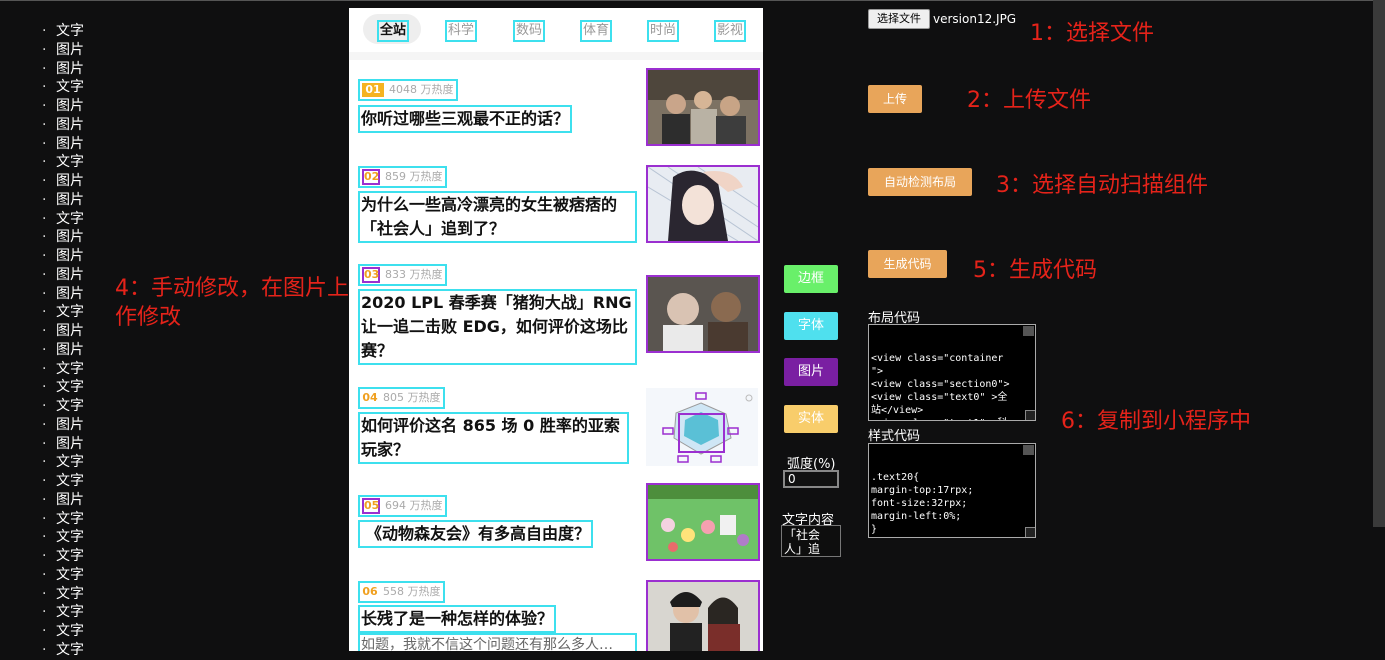  I want to click on heat-meta: 01 4048 万热度, so click(408, 90).